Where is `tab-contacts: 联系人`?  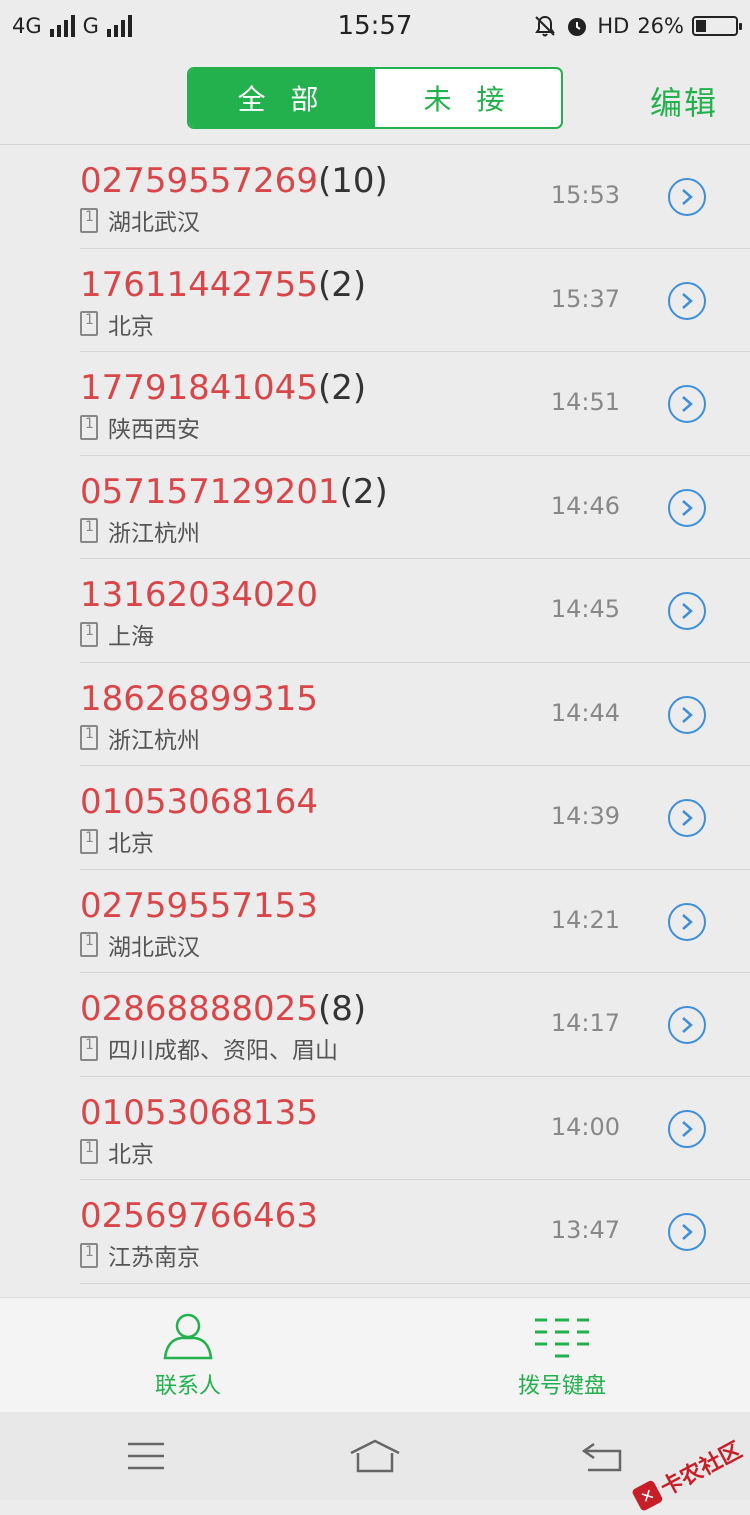 tab-contacts: 联系人 is located at coordinates (188, 1355).